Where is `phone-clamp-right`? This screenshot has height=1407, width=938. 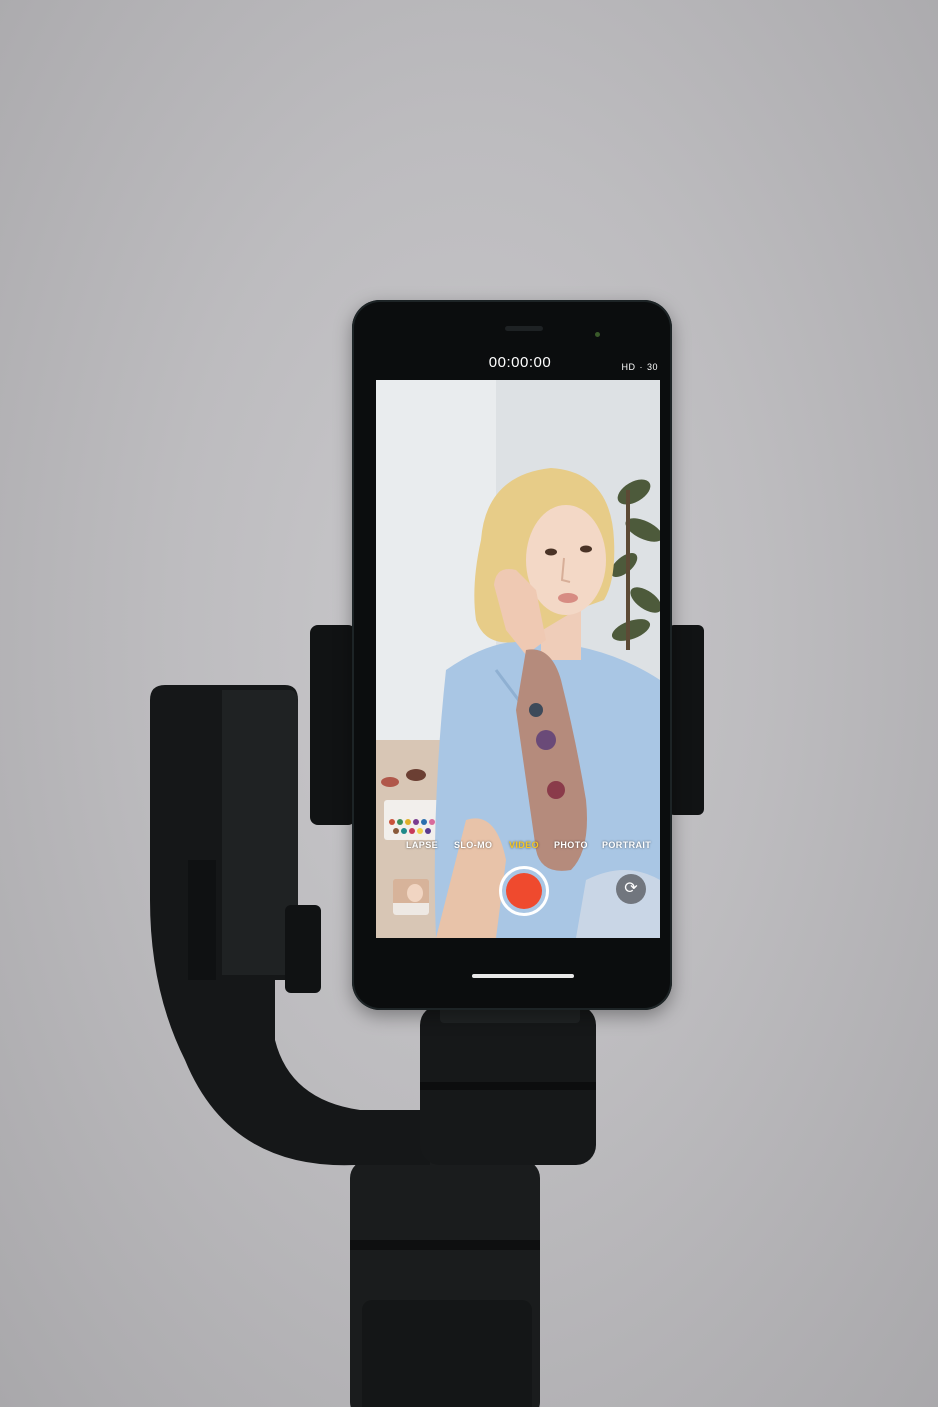 phone-clamp-right is located at coordinates (686, 720).